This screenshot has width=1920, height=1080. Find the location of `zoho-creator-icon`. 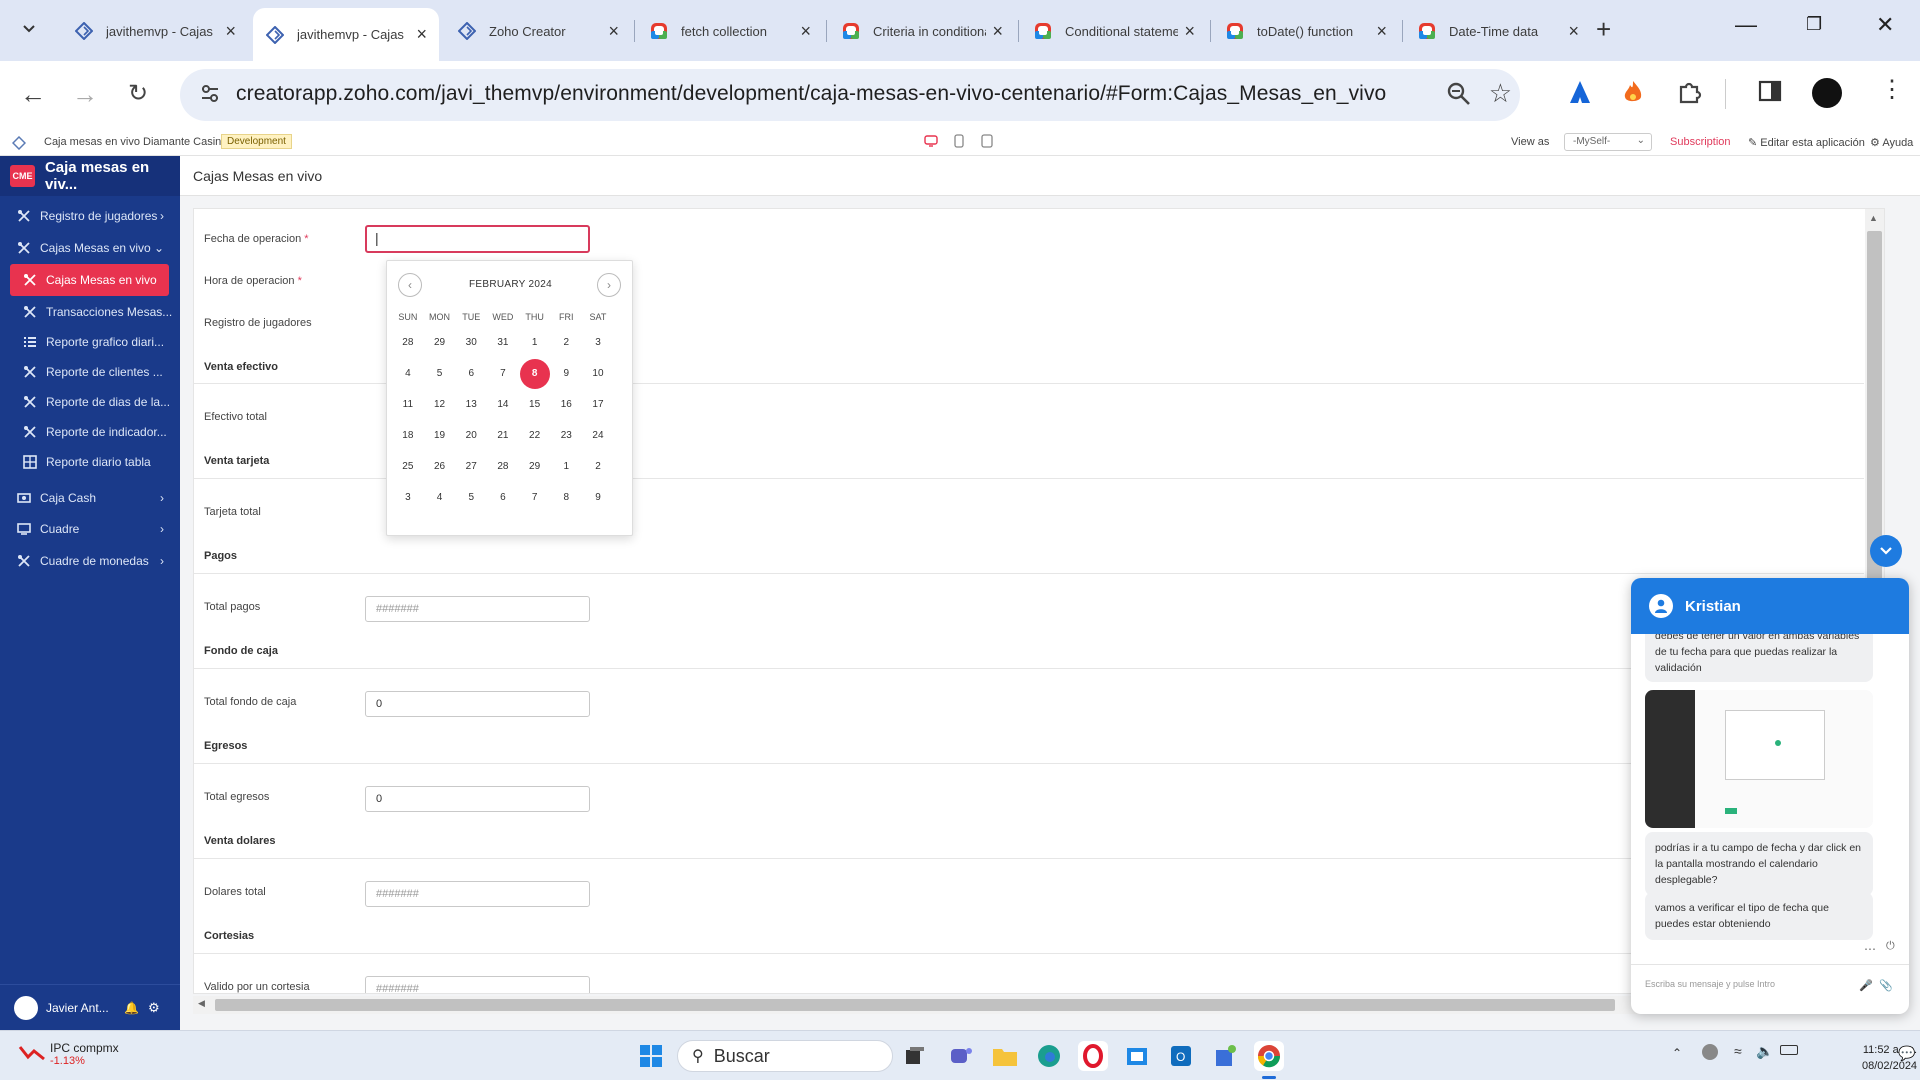

zoho-creator-icon is located at coordinates (19, 143).